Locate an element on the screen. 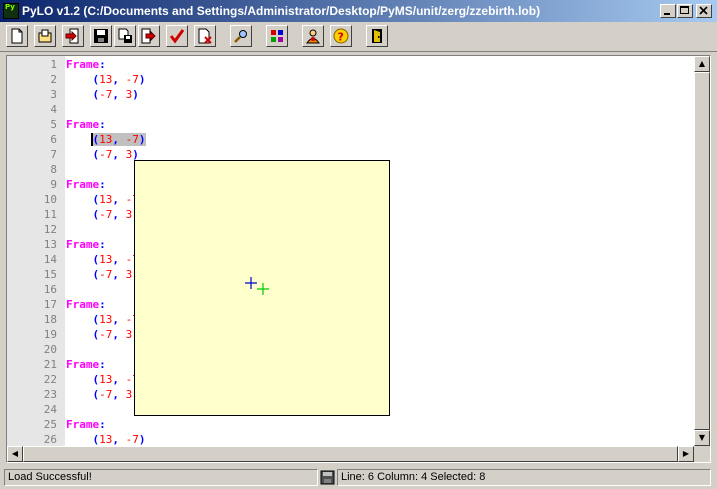  scroll-left-button: ◀ is located at coordinates (15, 454).